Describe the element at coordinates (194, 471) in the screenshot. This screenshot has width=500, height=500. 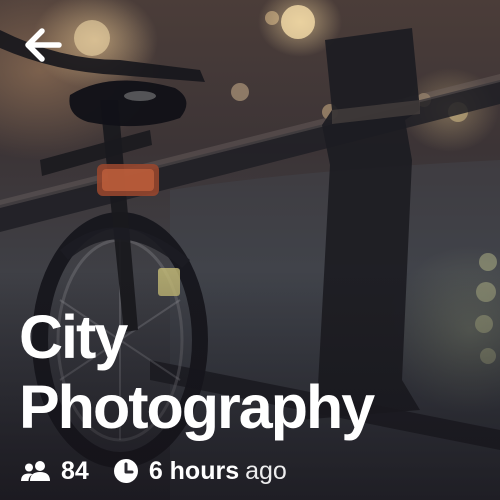
I see `time-value: 6 hours` at that location.